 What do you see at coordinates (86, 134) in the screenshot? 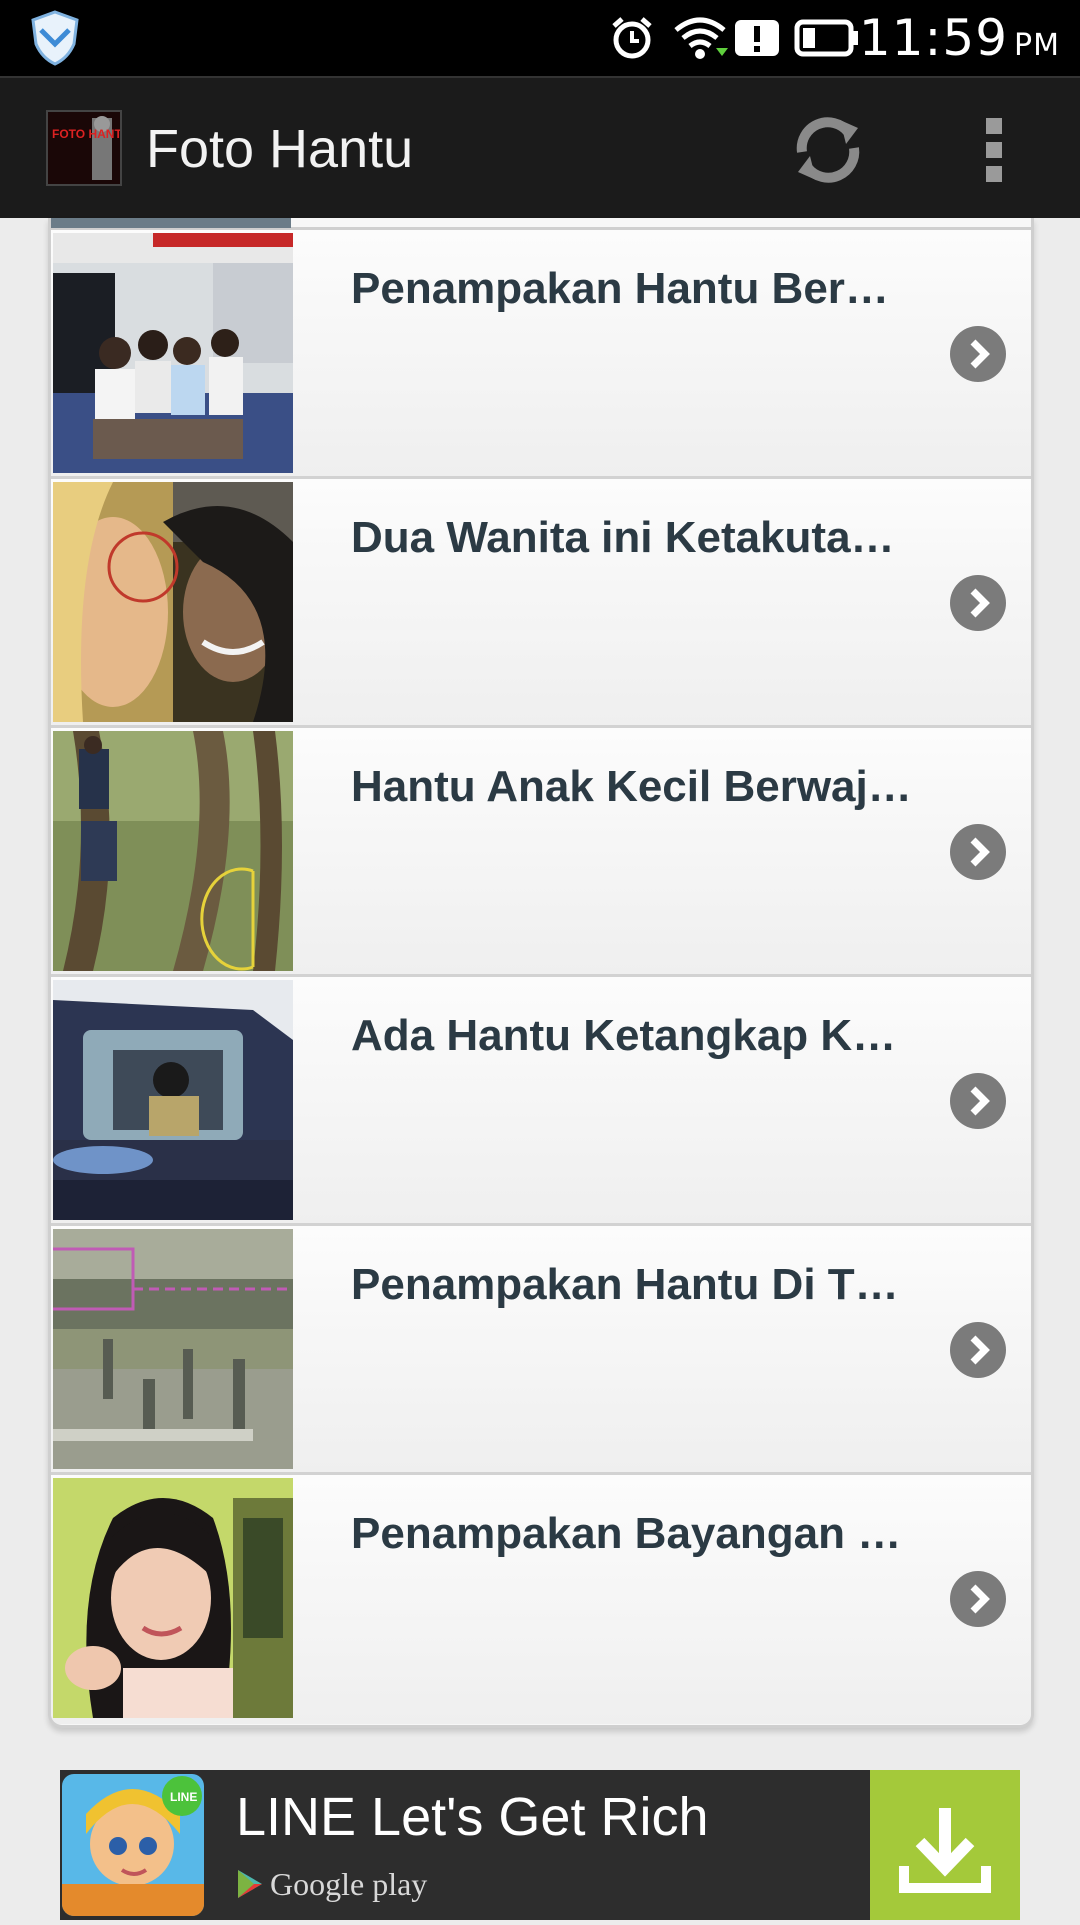
I see `app-logo-text: FOTO HANTU` at bounding box center [86, 134].